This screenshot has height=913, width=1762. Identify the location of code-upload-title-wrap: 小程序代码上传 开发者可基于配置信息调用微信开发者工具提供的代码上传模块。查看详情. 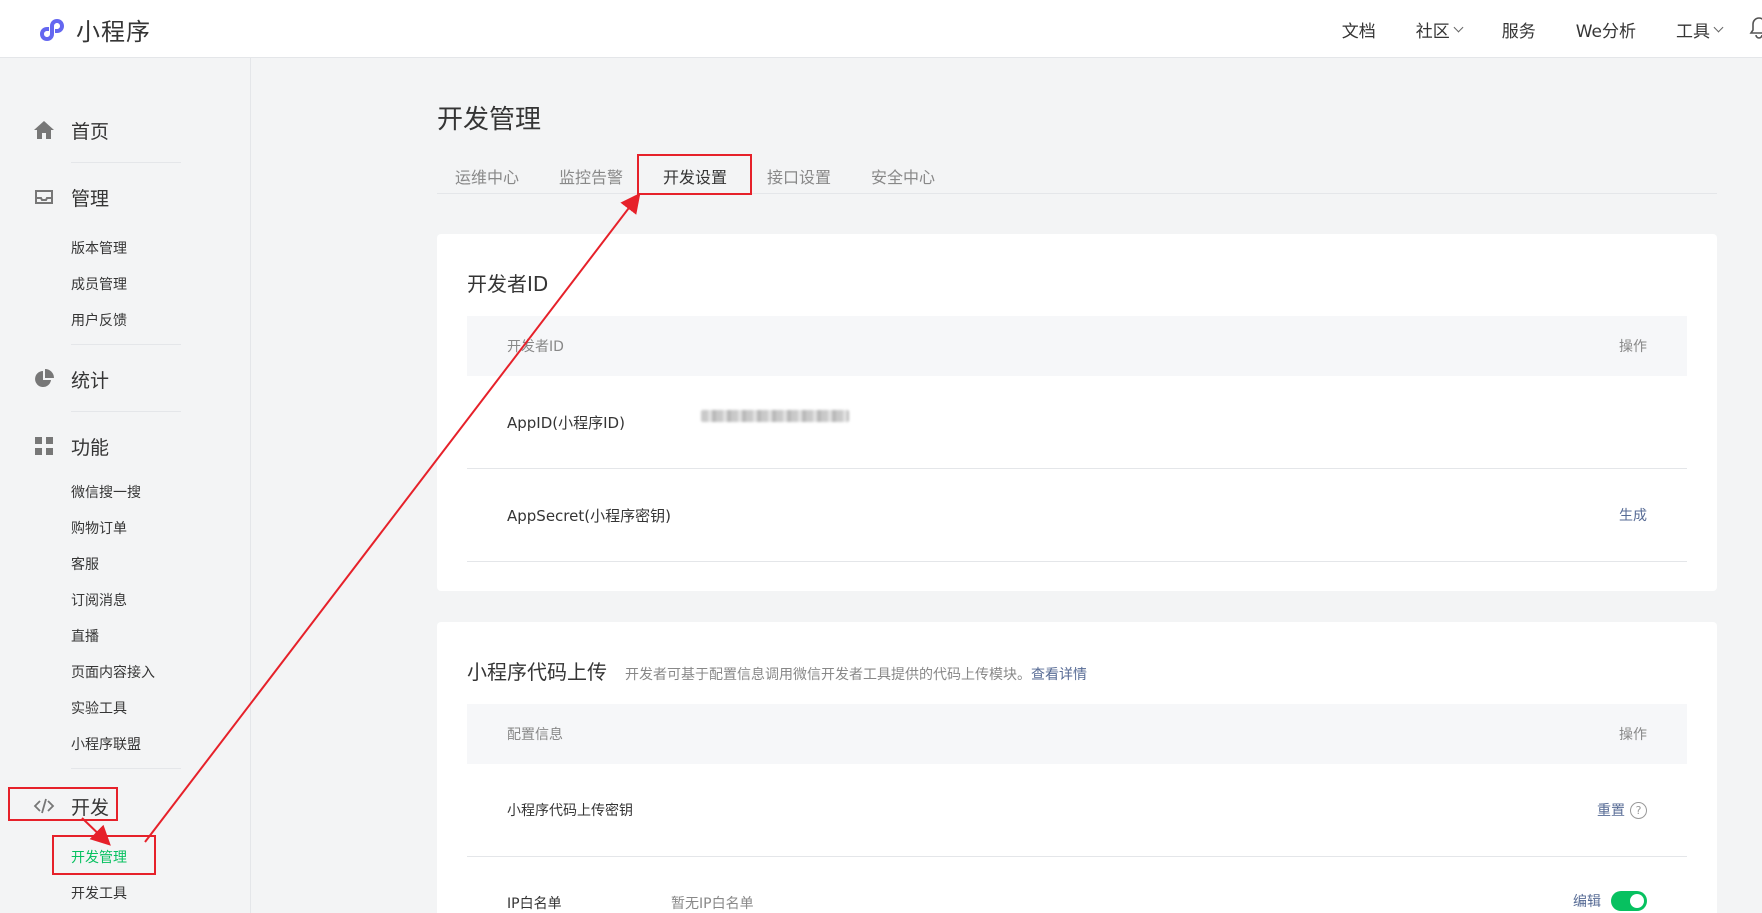
(777, 670).